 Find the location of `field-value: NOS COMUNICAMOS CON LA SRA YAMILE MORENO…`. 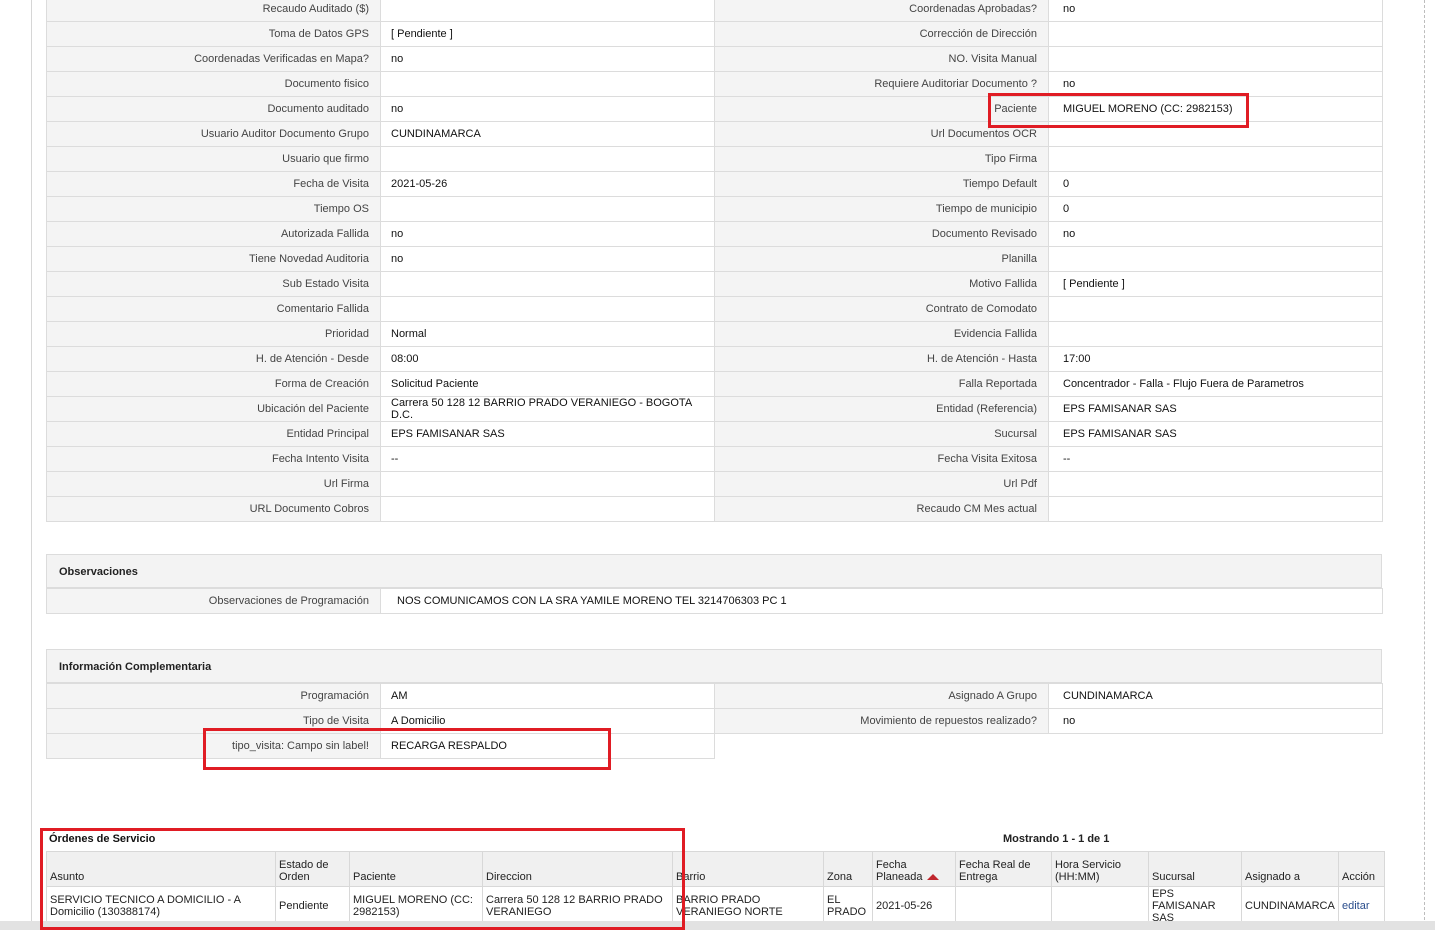

field-value: NOS COMUNICAMOS CON LA SRA YAMILE MORENO… is located at coordinates (881, 601).